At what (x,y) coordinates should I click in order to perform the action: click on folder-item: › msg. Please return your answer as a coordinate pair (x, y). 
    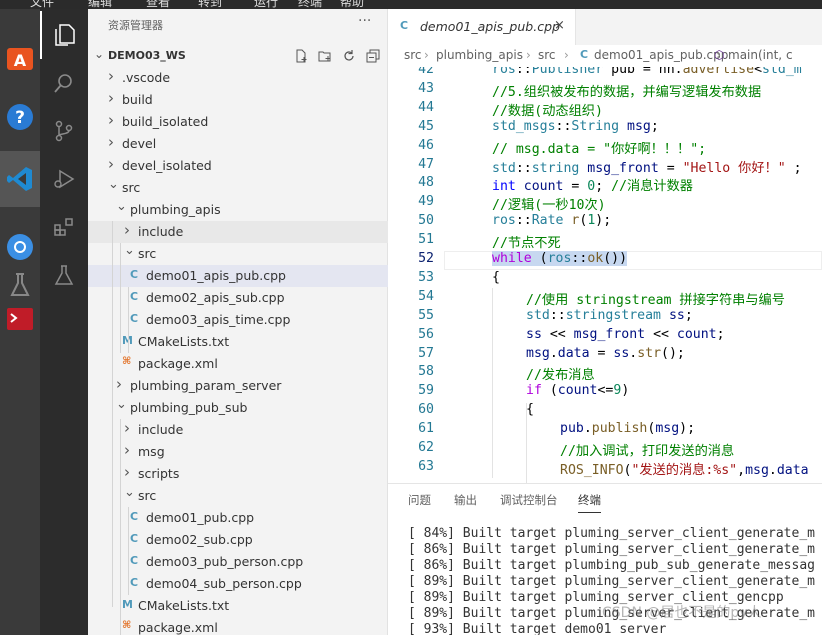
    Looking at the image, I should click on (238, 452).